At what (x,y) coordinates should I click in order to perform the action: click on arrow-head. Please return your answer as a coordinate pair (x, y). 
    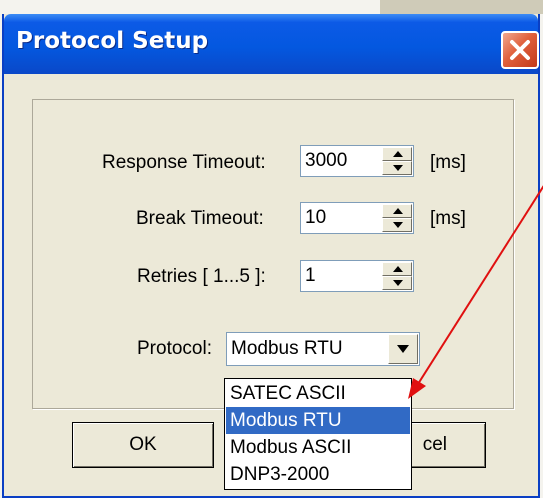
    Looking at the image, I should click on (417, 388).